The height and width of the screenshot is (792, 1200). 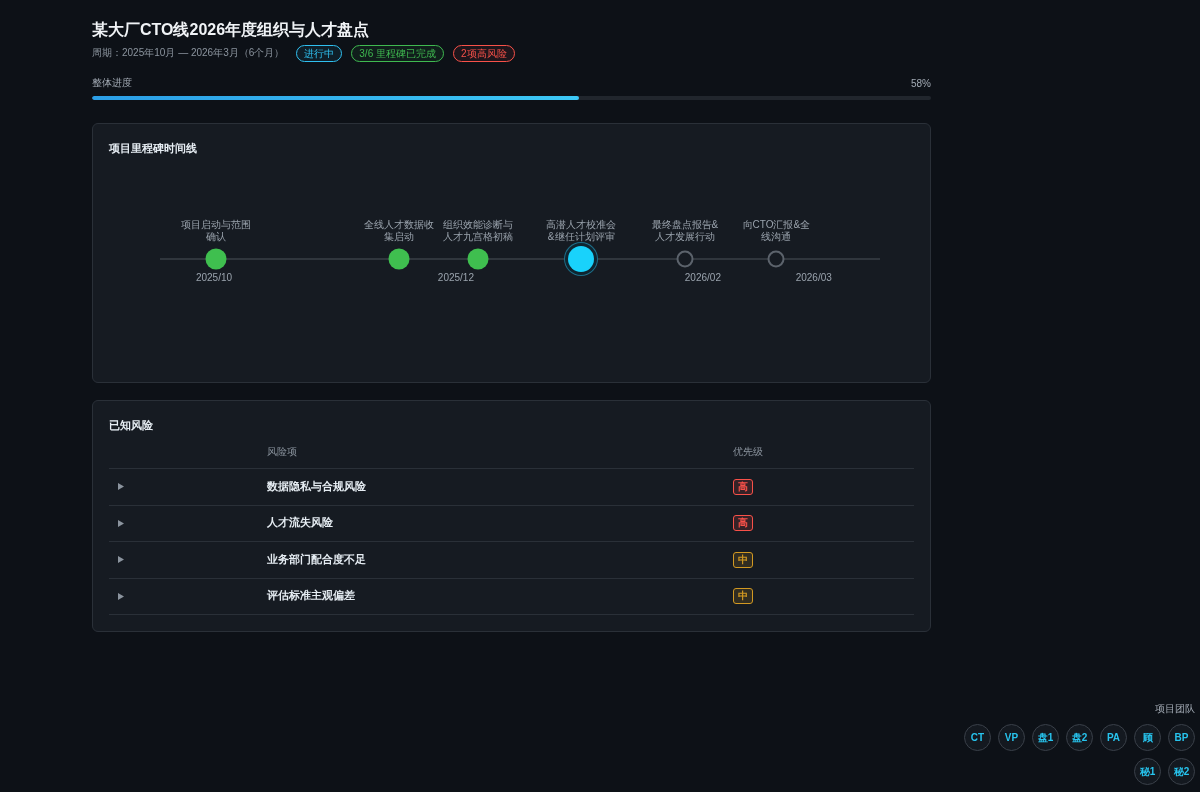 I want to click on column-header: 风险项, so click(x=282, y=451).